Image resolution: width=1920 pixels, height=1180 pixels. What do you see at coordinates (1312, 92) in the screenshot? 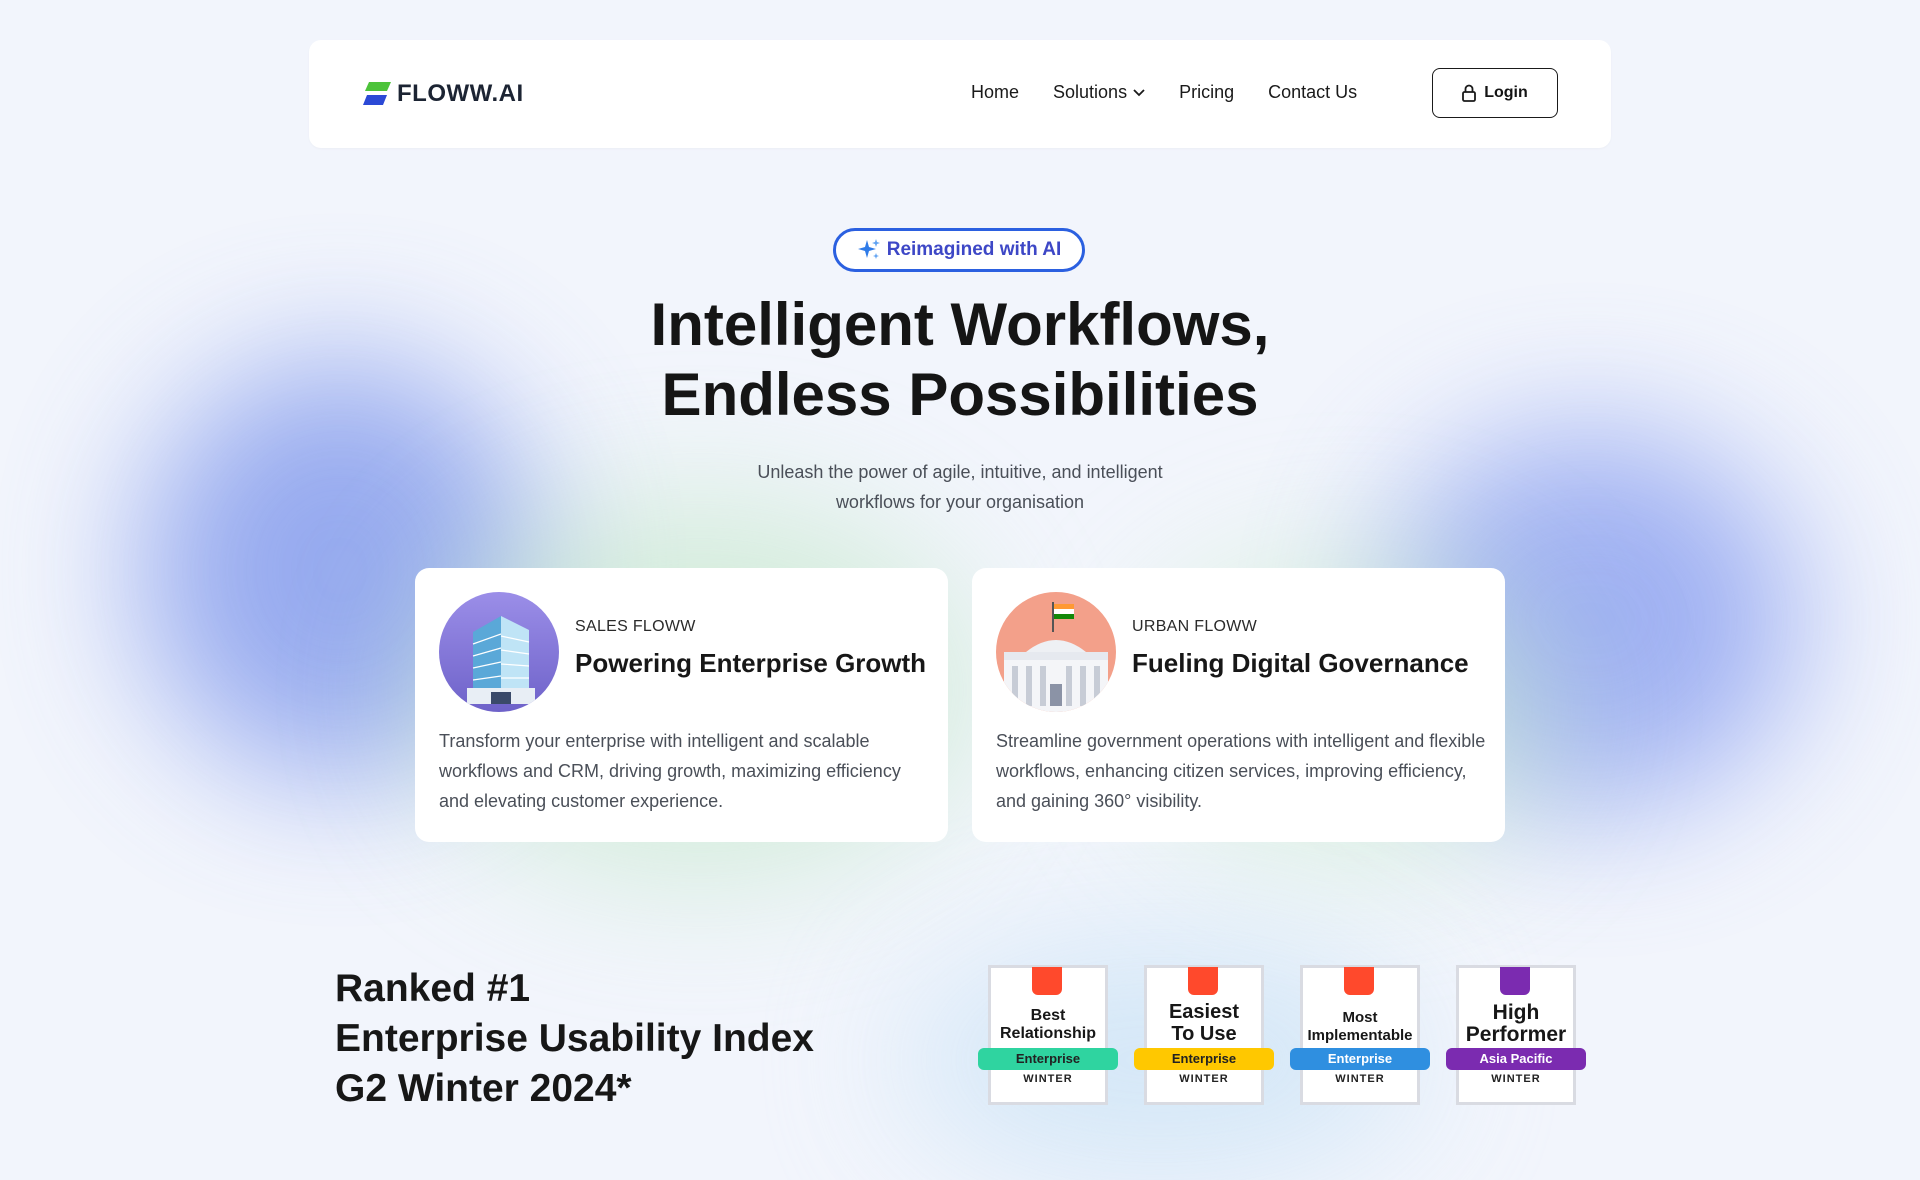
I see `nav-contact: Contact Us` at bounding box center [1312, 92].